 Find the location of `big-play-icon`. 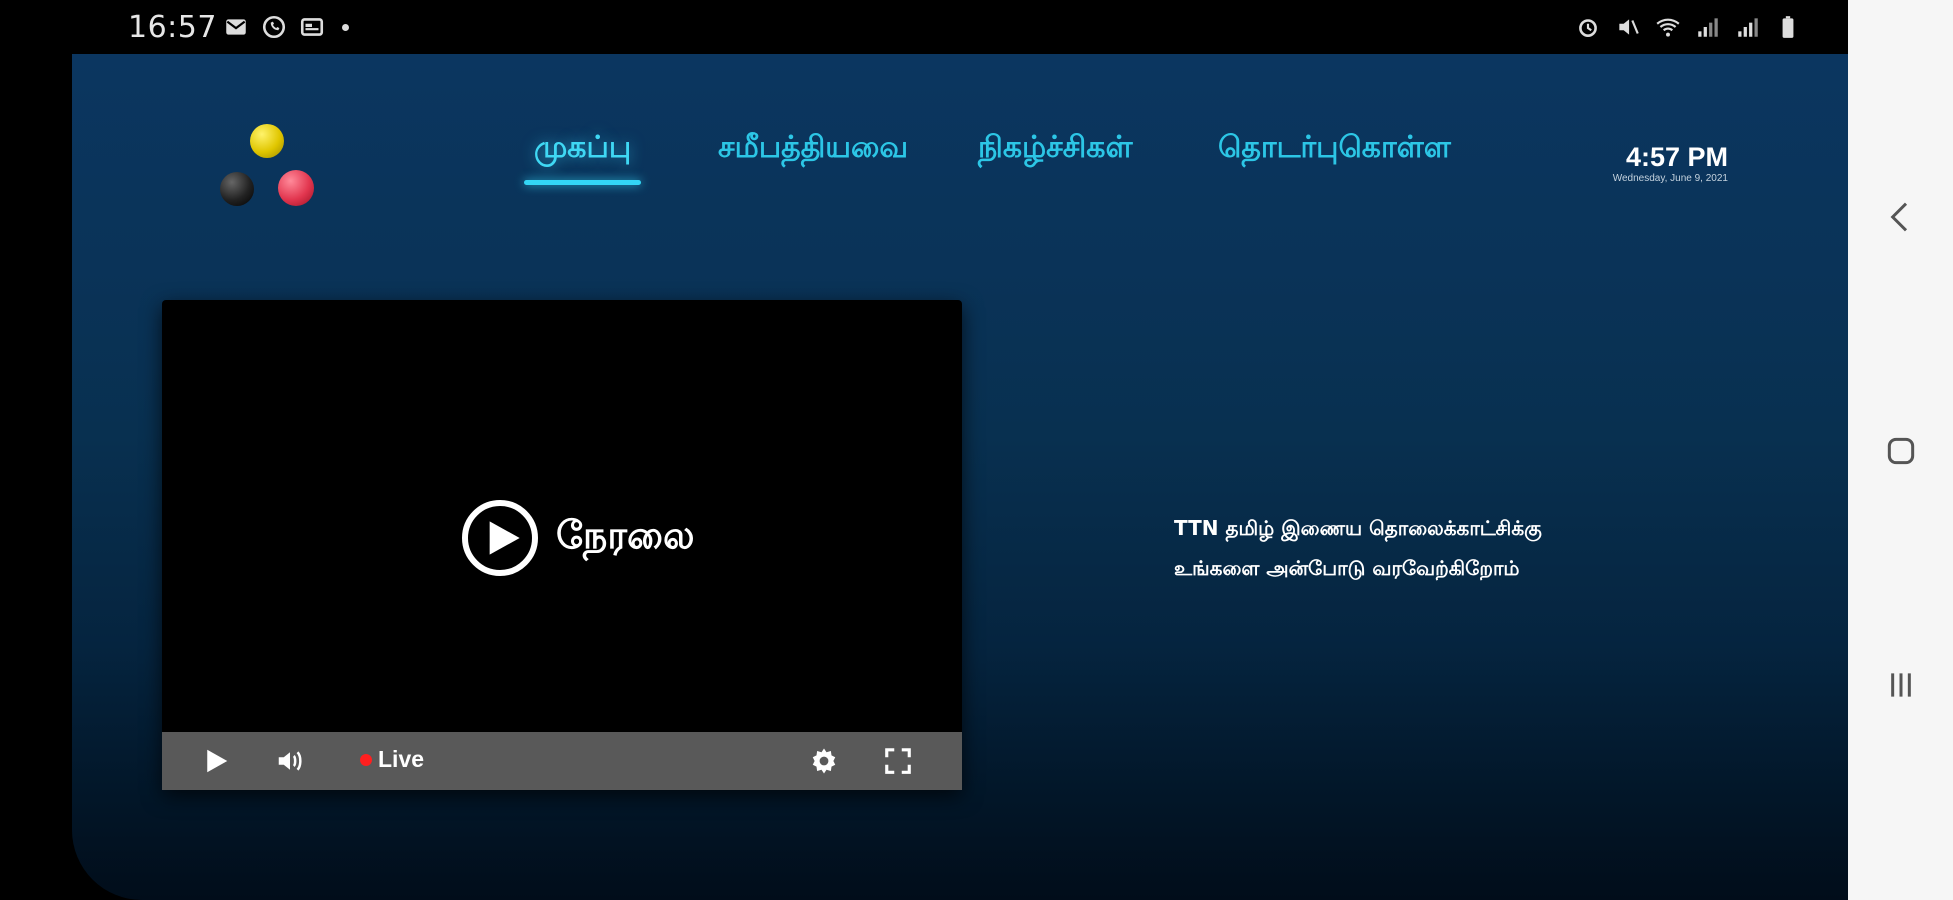

big-play-icon is located at coordinates (500, 538).